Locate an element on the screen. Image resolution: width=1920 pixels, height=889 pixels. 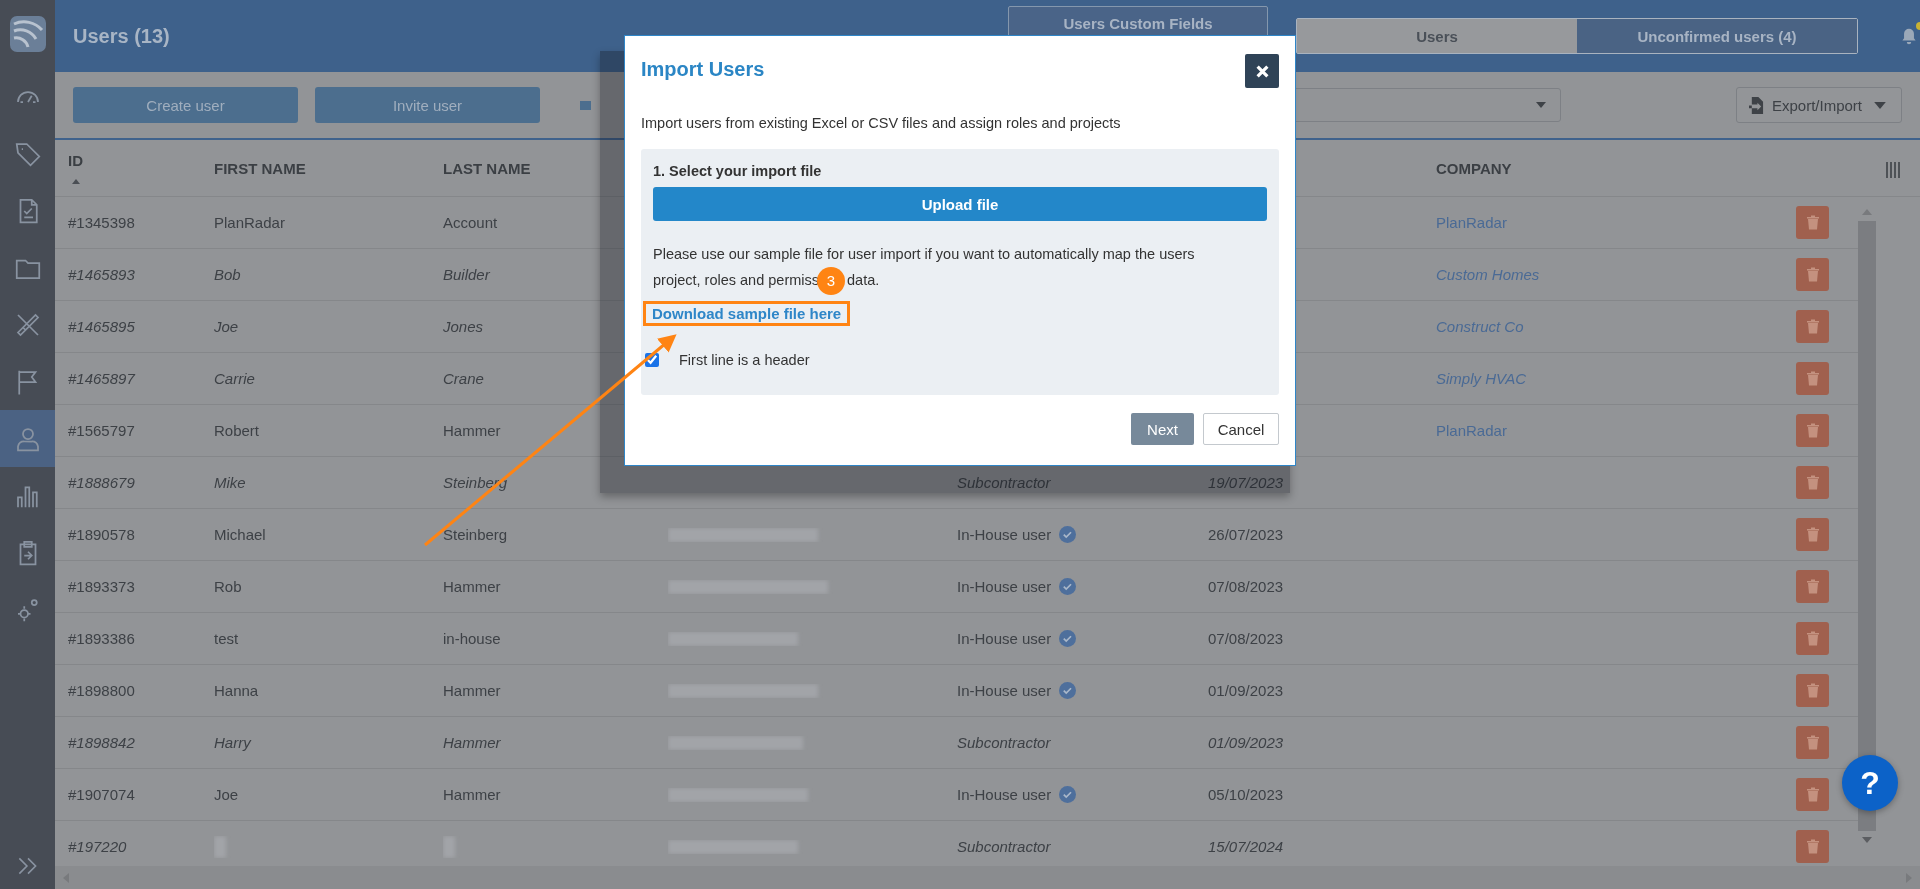
upload-file-button: Upload file is located at coordinates (960, 204).